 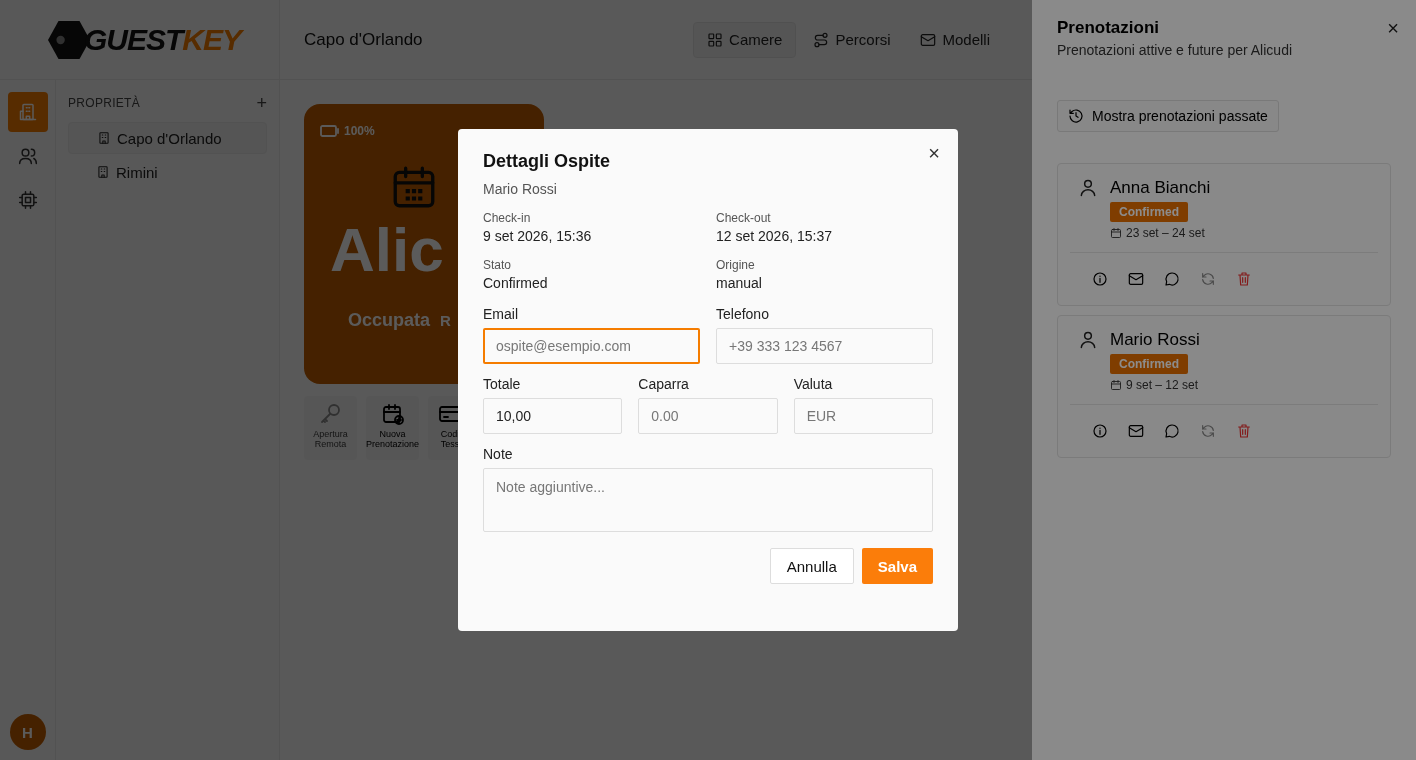 What do you see at coordinates (1162, 385) in the screenshot?
I see `booking-dates: 9 set – 12 set` at bounding box center [1162, 385].